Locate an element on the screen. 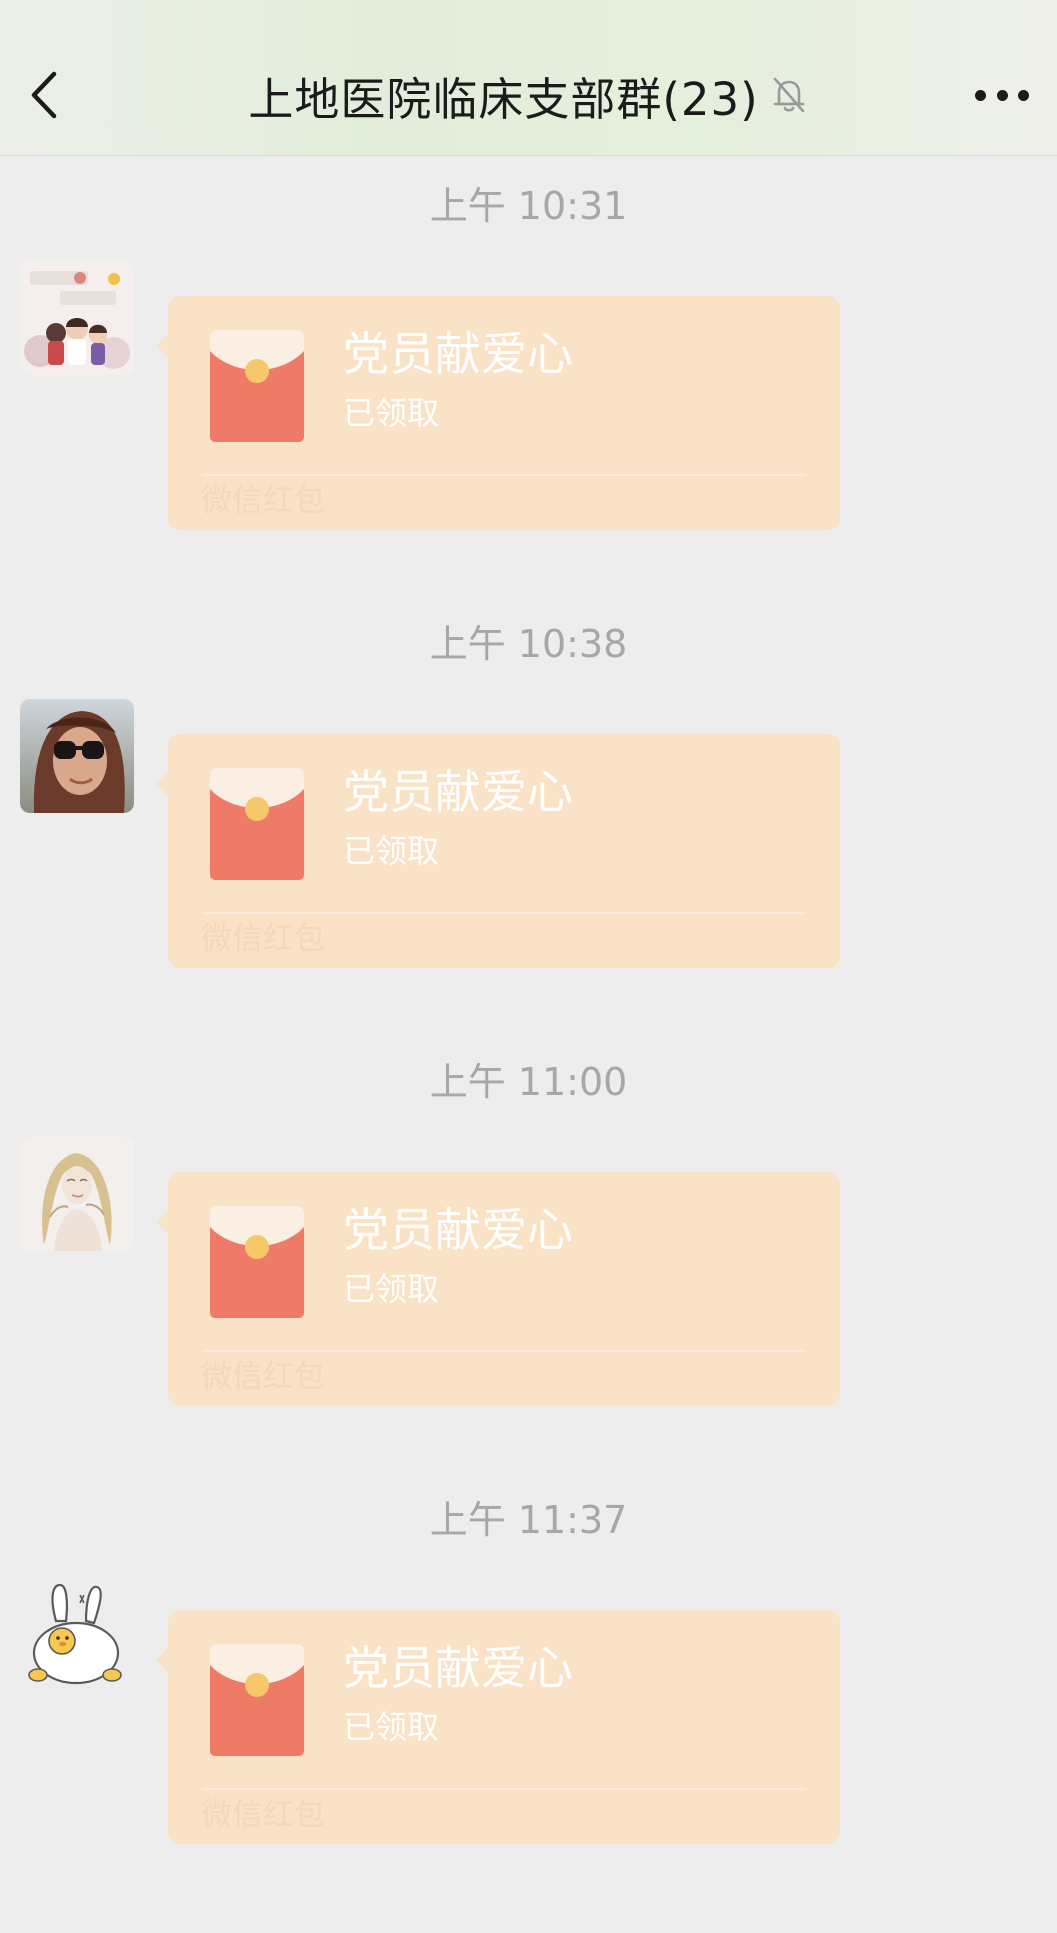  bell-off-icon is located at coordinates (788, 95).